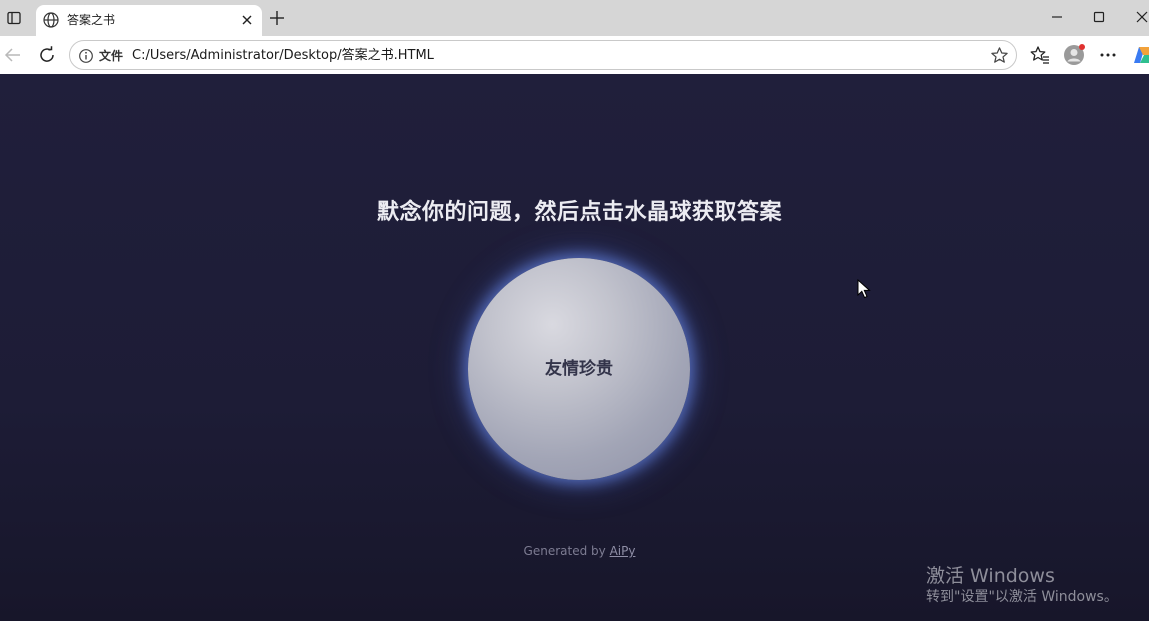 The width and height of the screenshot is (1149, 621). What do you see at coordinates (283, 55) in the screenshot?
I see `url-text: C:/Users/Administrator/Desktop/答案之书.HTML` at bounding box center [283, 55].